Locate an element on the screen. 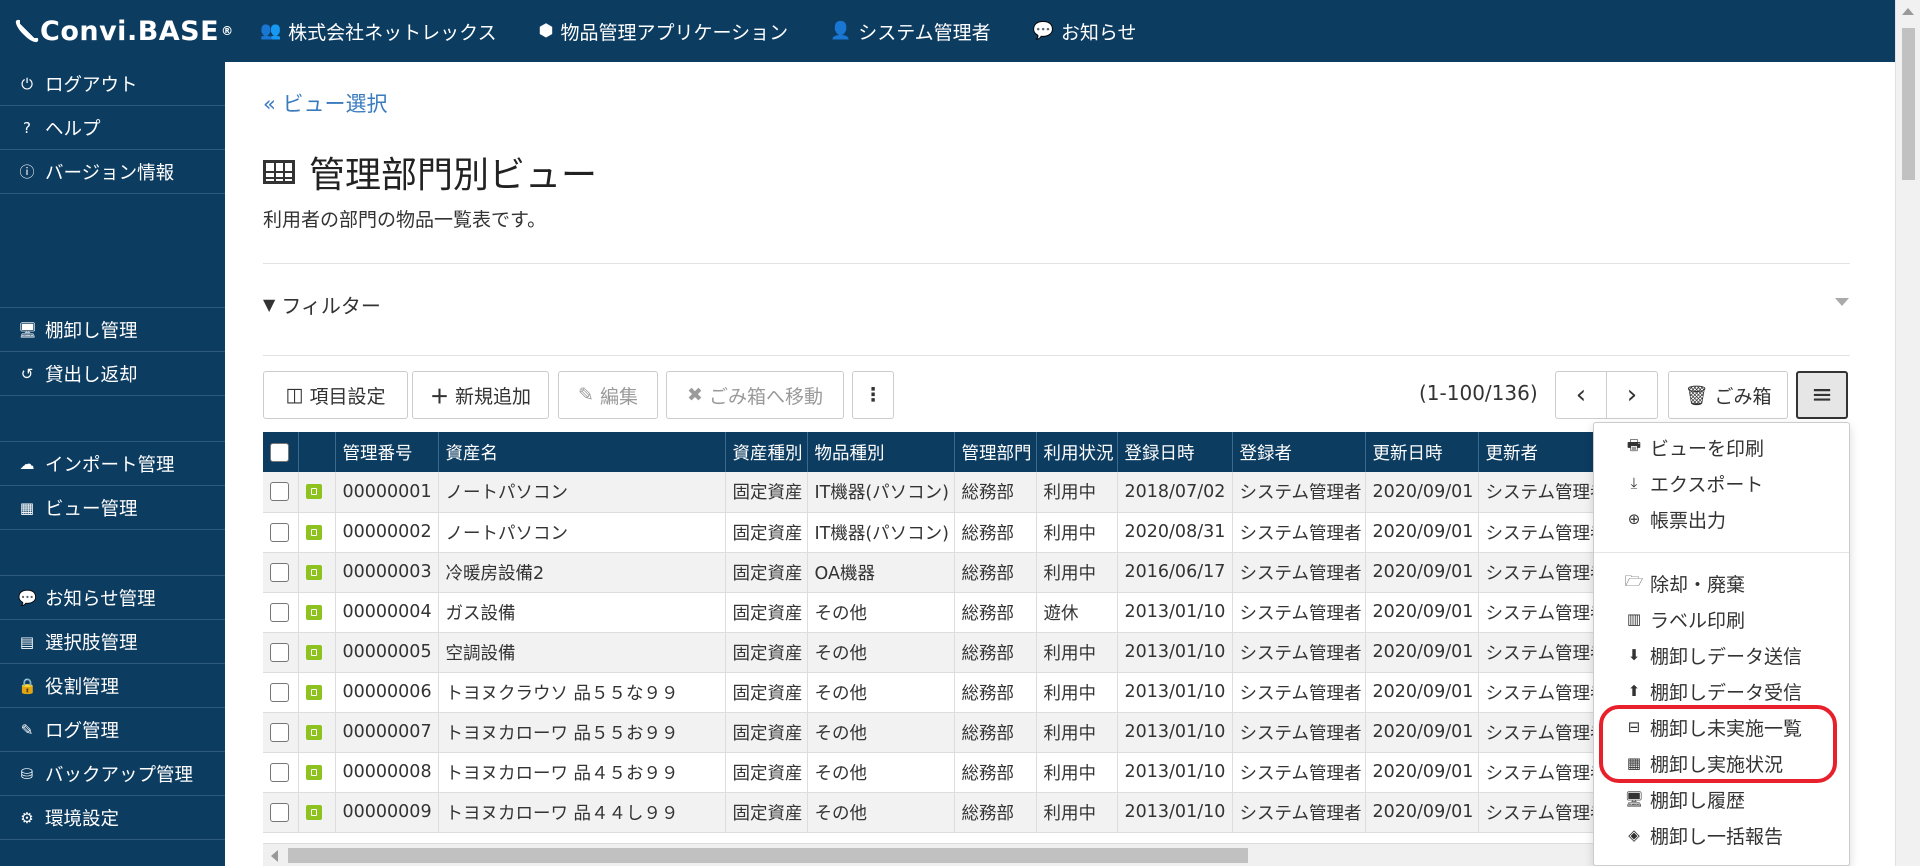 This screenshot has height=866, width=1920. column-header: 管理部門 is located at coordinates (995, 452).